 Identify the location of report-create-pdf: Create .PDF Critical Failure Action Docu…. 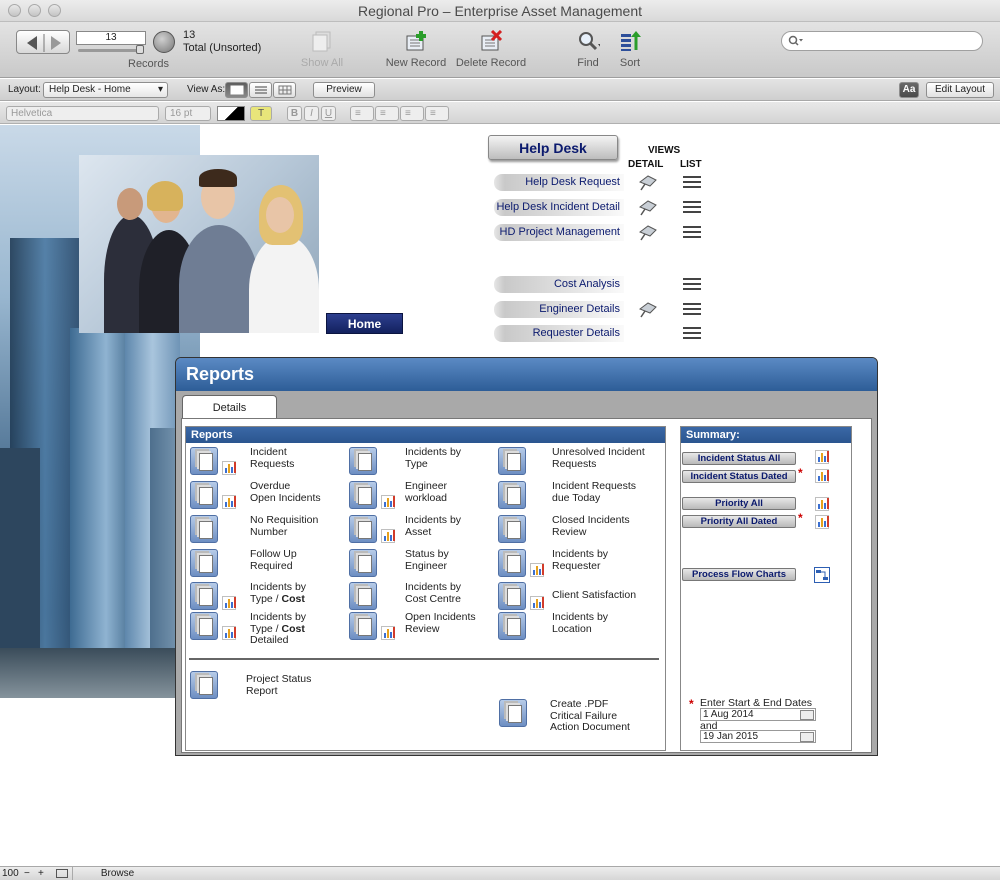
(579, 718).